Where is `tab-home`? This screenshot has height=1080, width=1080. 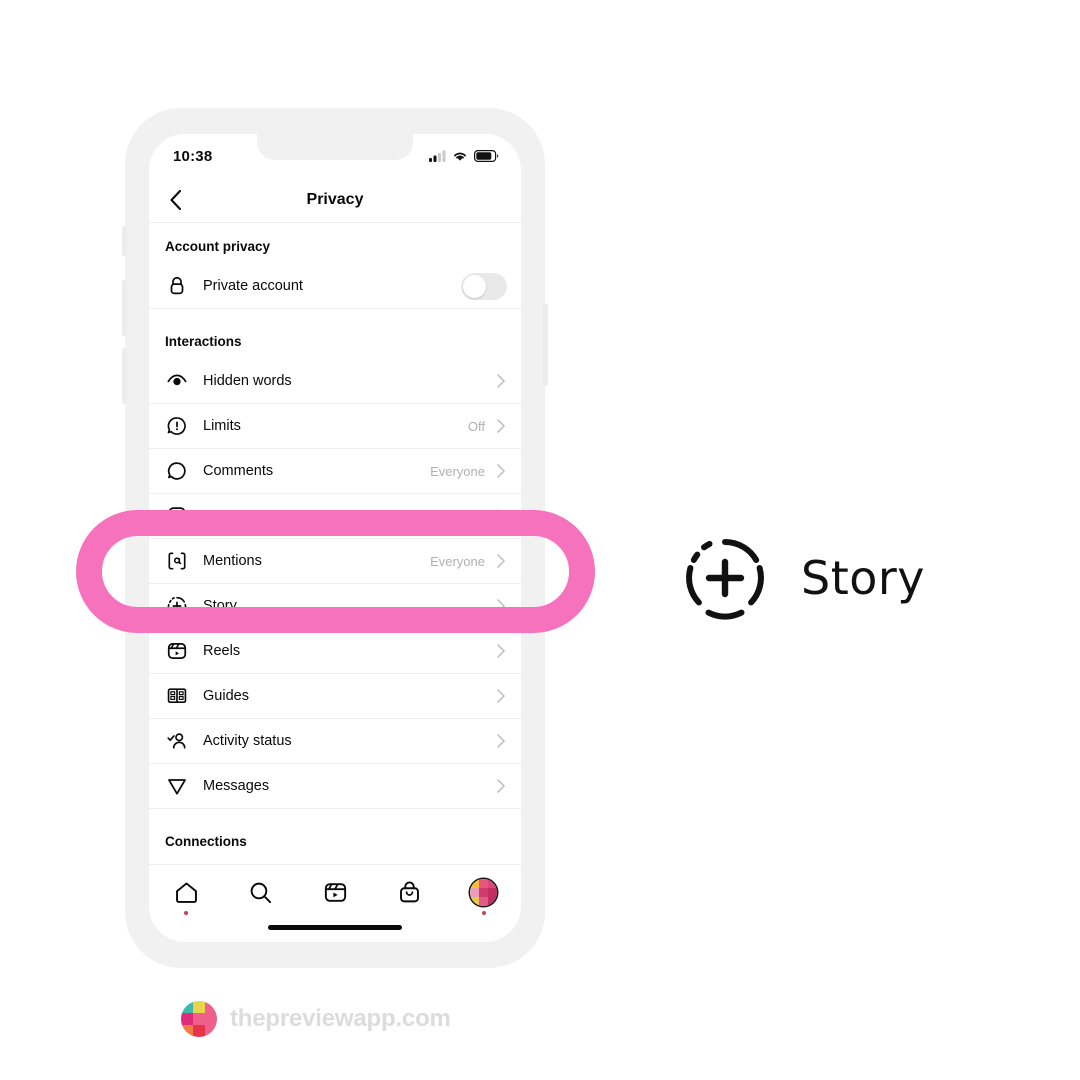 tab-home is located at coordinates (186, 897).